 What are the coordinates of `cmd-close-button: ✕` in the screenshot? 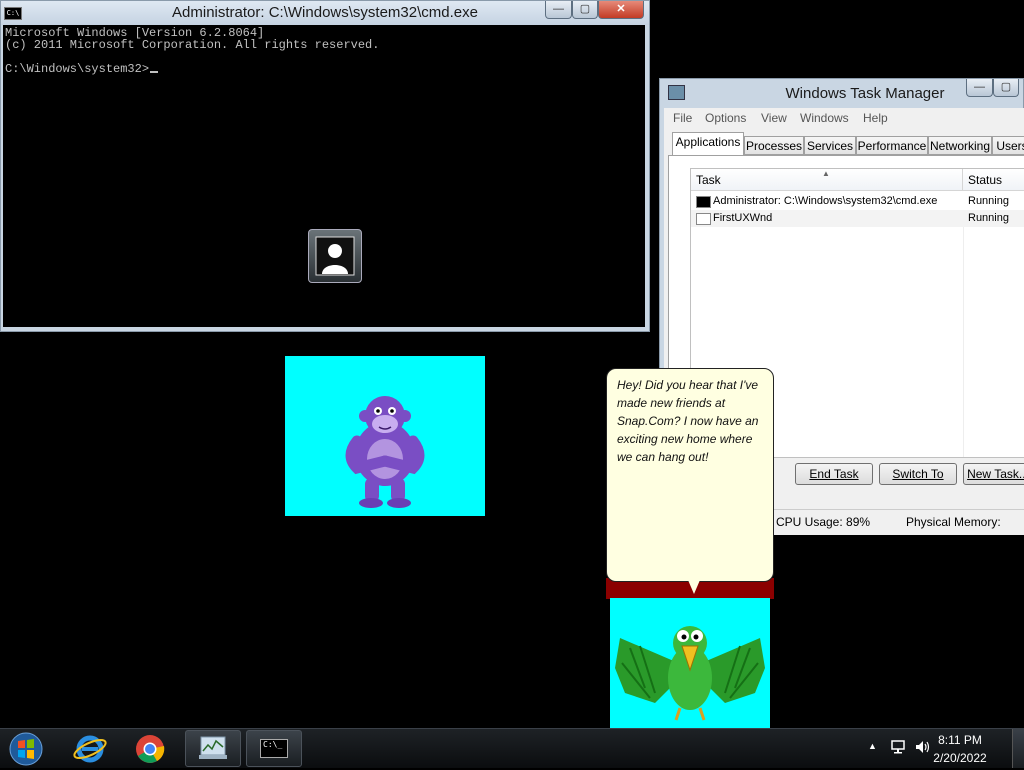 It's located at (621, 10).